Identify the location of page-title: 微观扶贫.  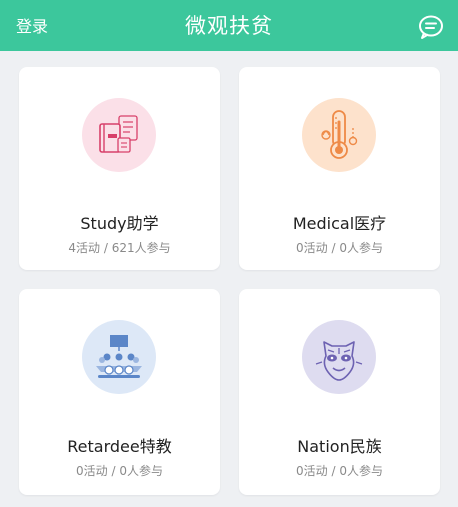
(229, 26).